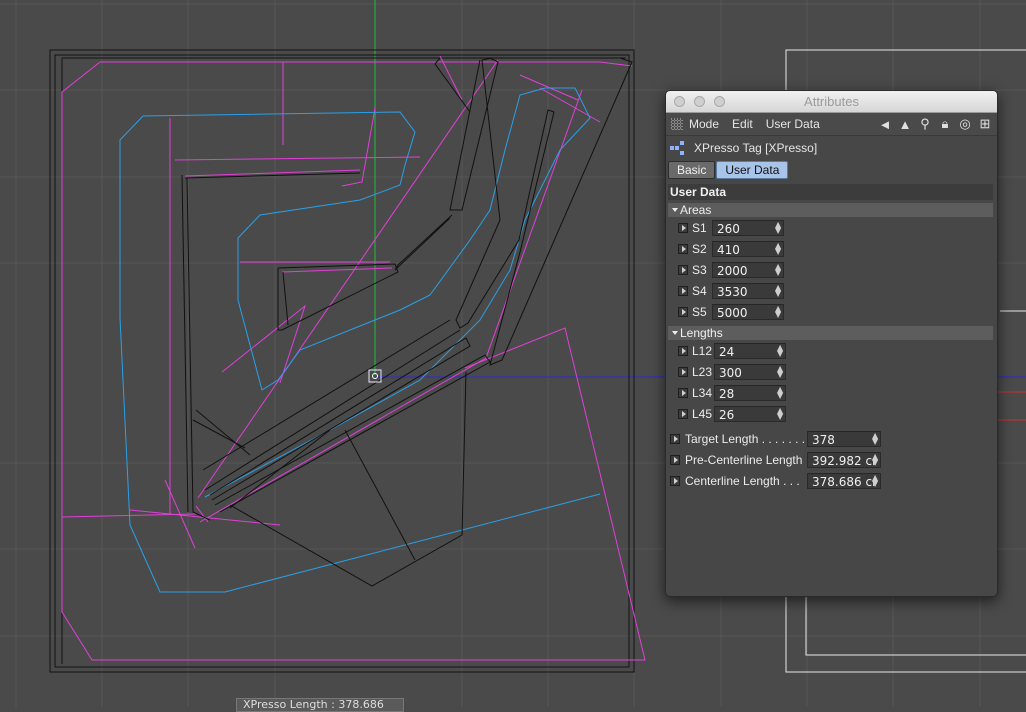 Image resolution: width=1026 pixels, height=712 pixels. Describe the element at coordinates (844, 438) in the screenshot. I see `target-length-input: 378 ▲ ▼` at that location.